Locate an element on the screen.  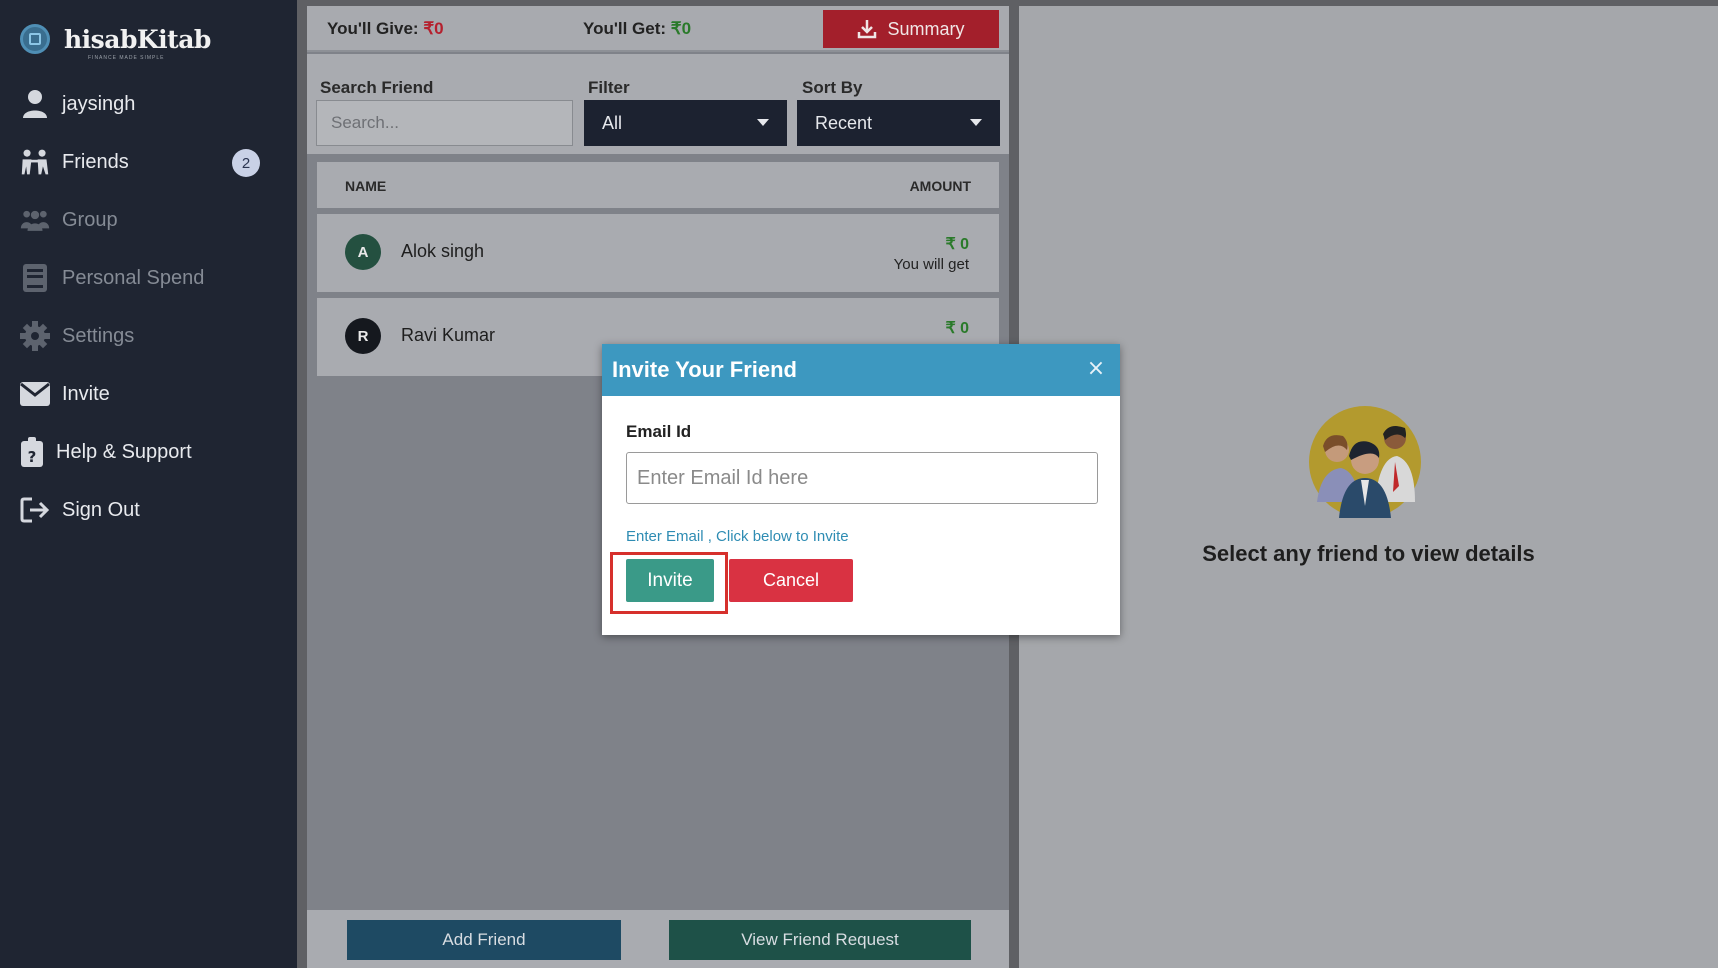
envelope-icon is located at coordinates (35, 394).